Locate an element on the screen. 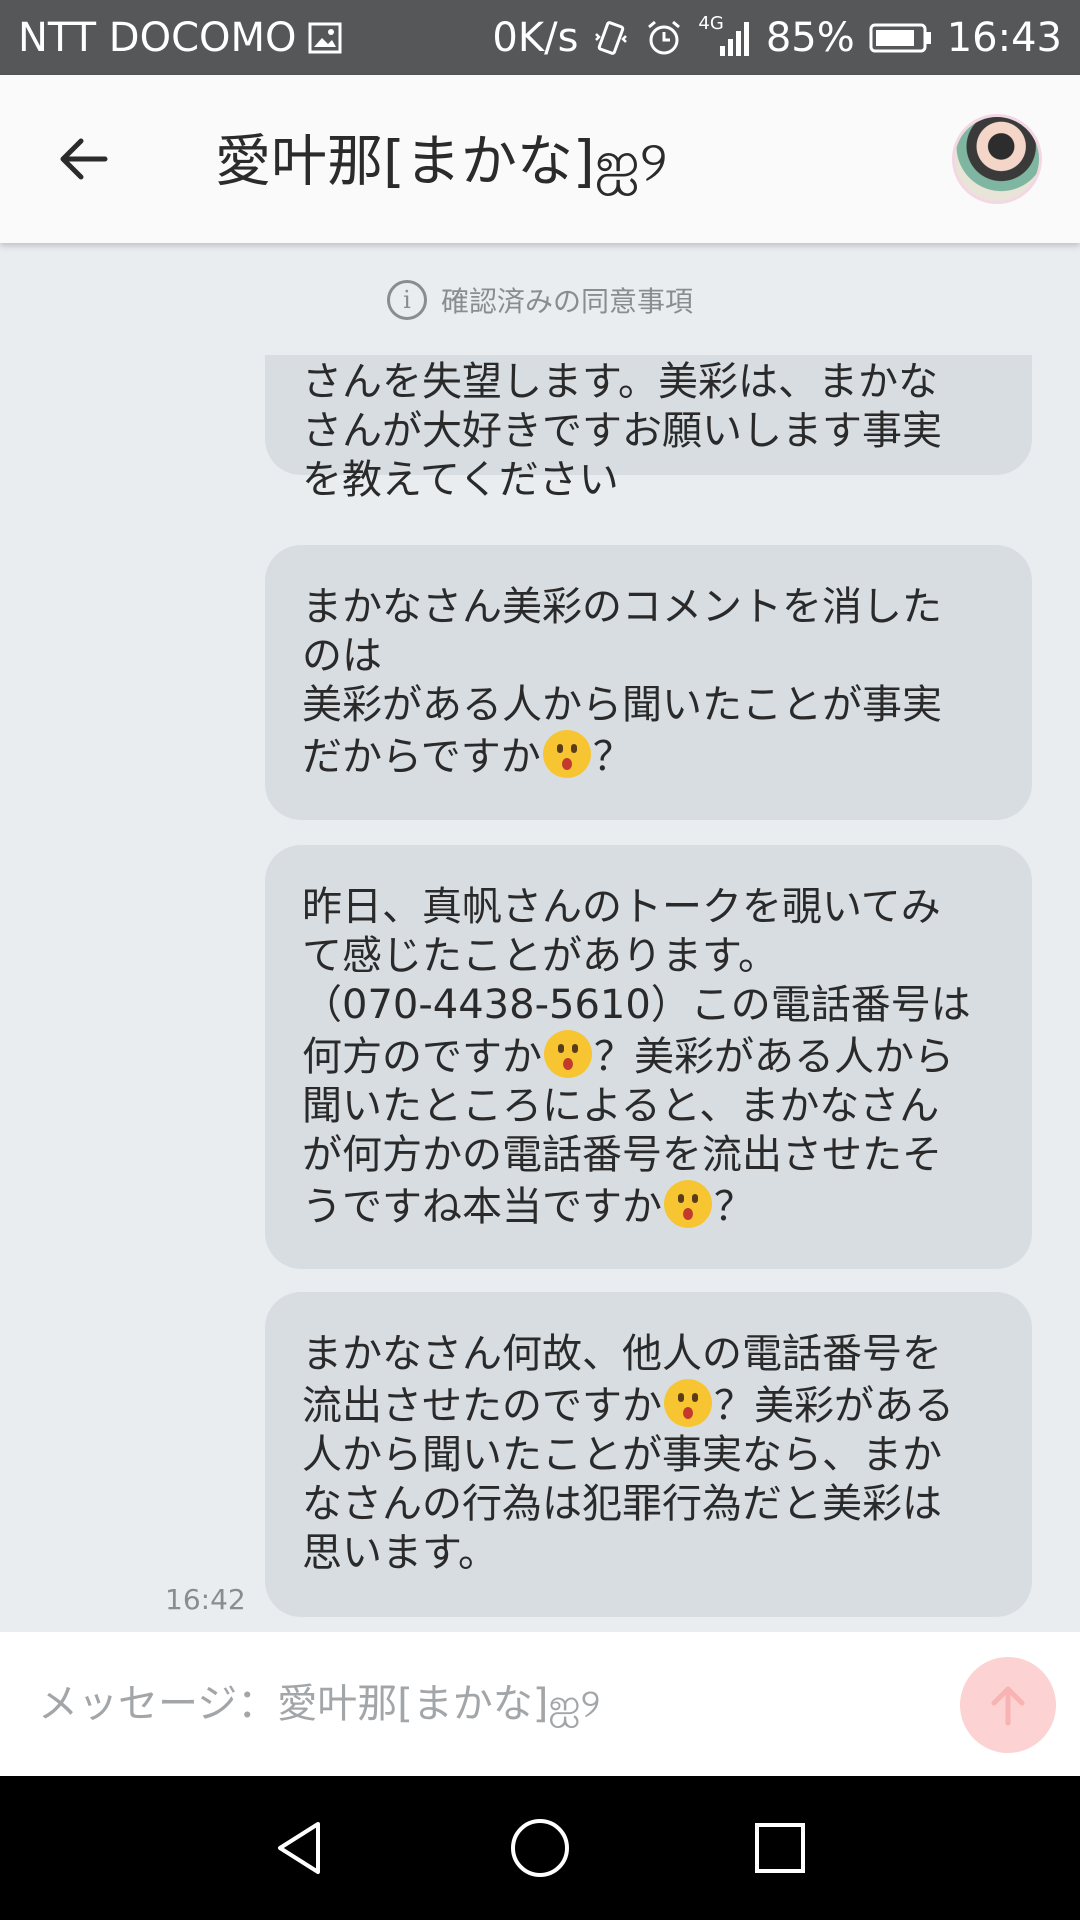 This screenshot has width=1080, height=1920. nav-recents-button is located at coordinates (780, 1848).